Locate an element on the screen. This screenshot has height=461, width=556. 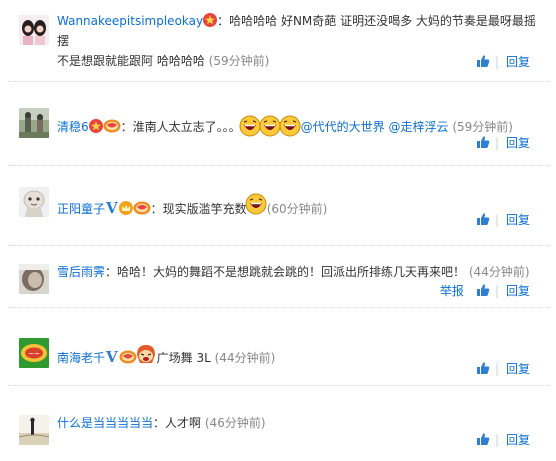
username-link: Wannakeepitsimpleokay is located at coordinates (130, 21).